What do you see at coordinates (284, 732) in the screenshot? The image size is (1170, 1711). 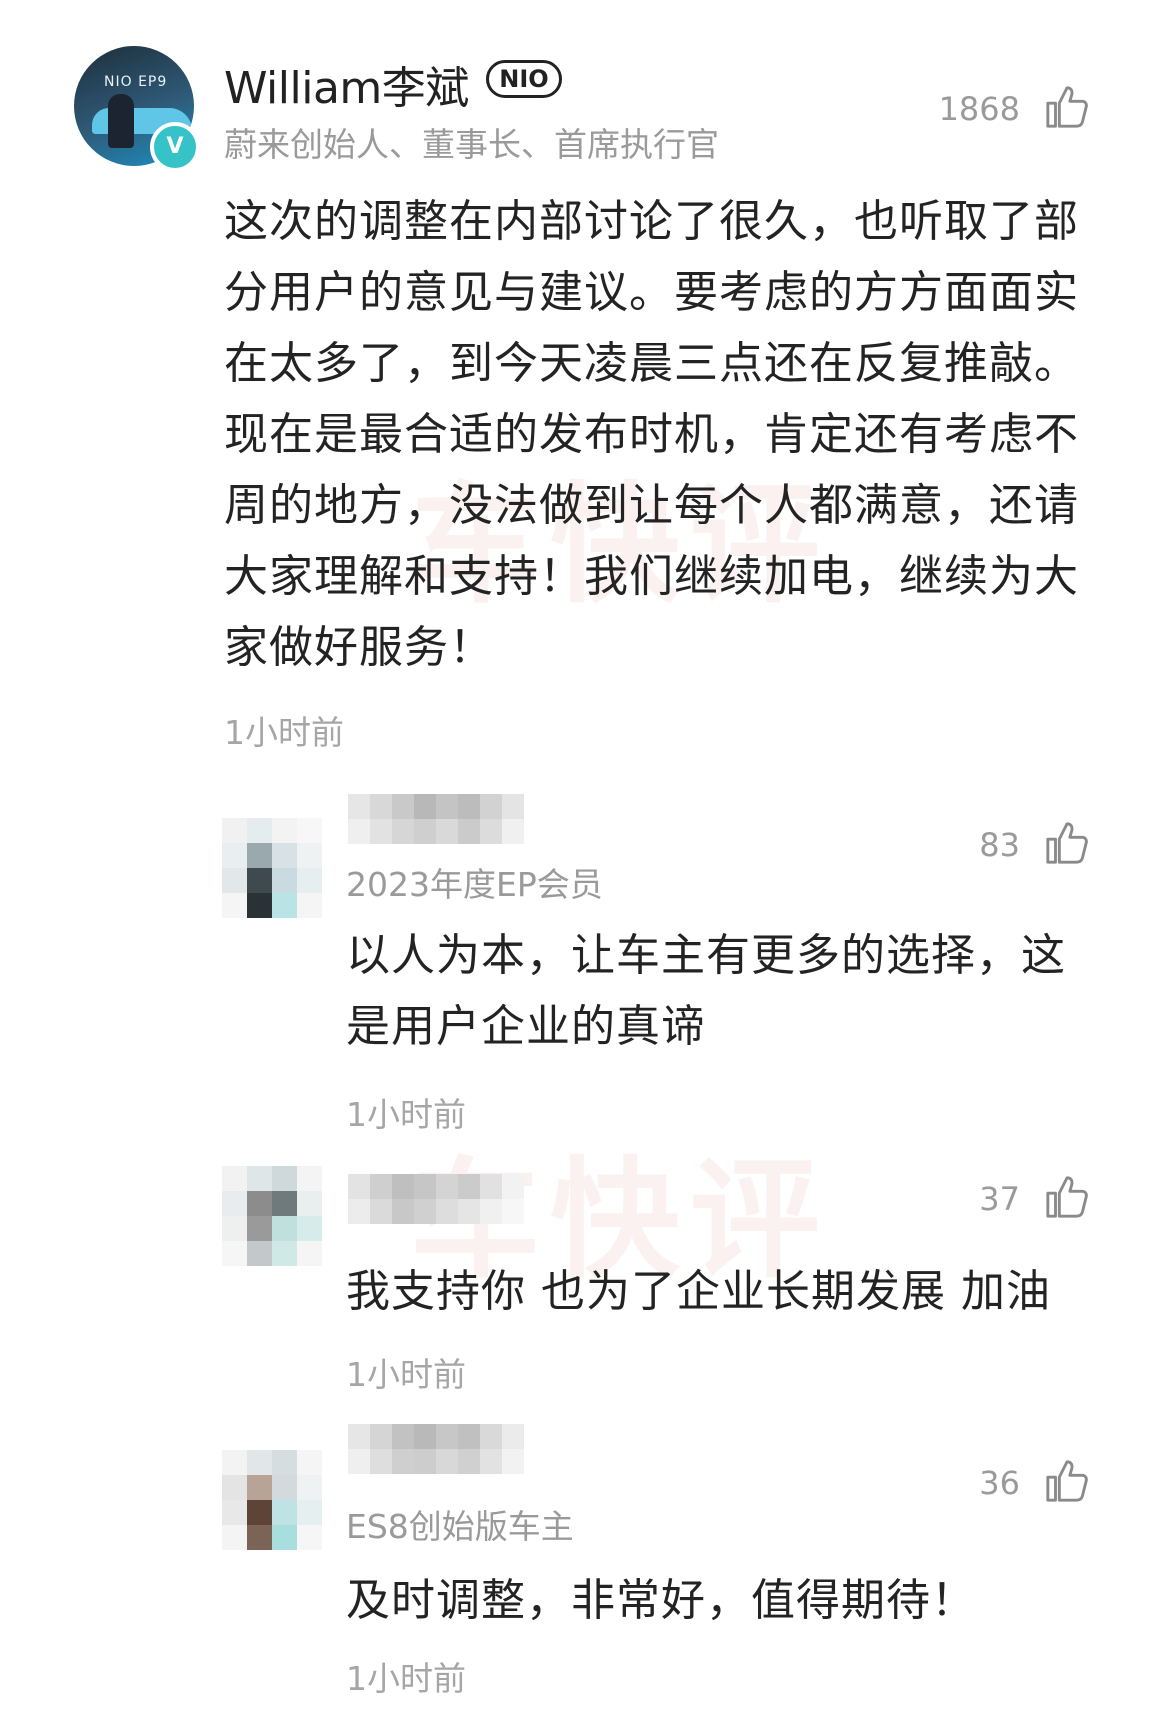 I see `comment-time: 1小时前` at bounding box center [284, 732].